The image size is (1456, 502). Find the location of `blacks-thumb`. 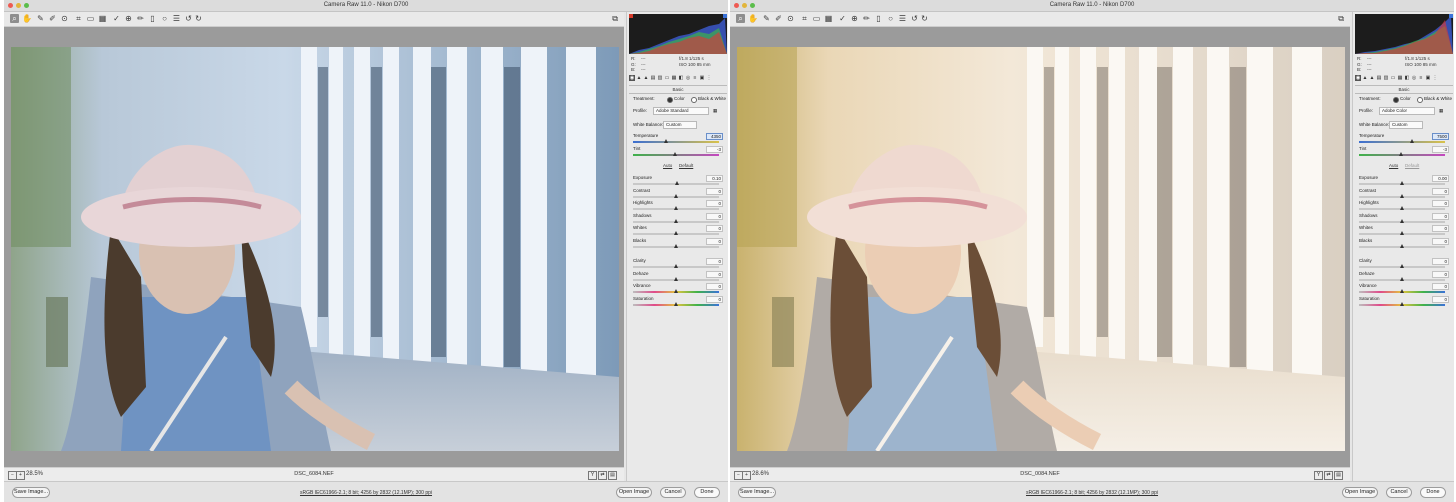

blacks-thumb is located at coordinates (676, 245).